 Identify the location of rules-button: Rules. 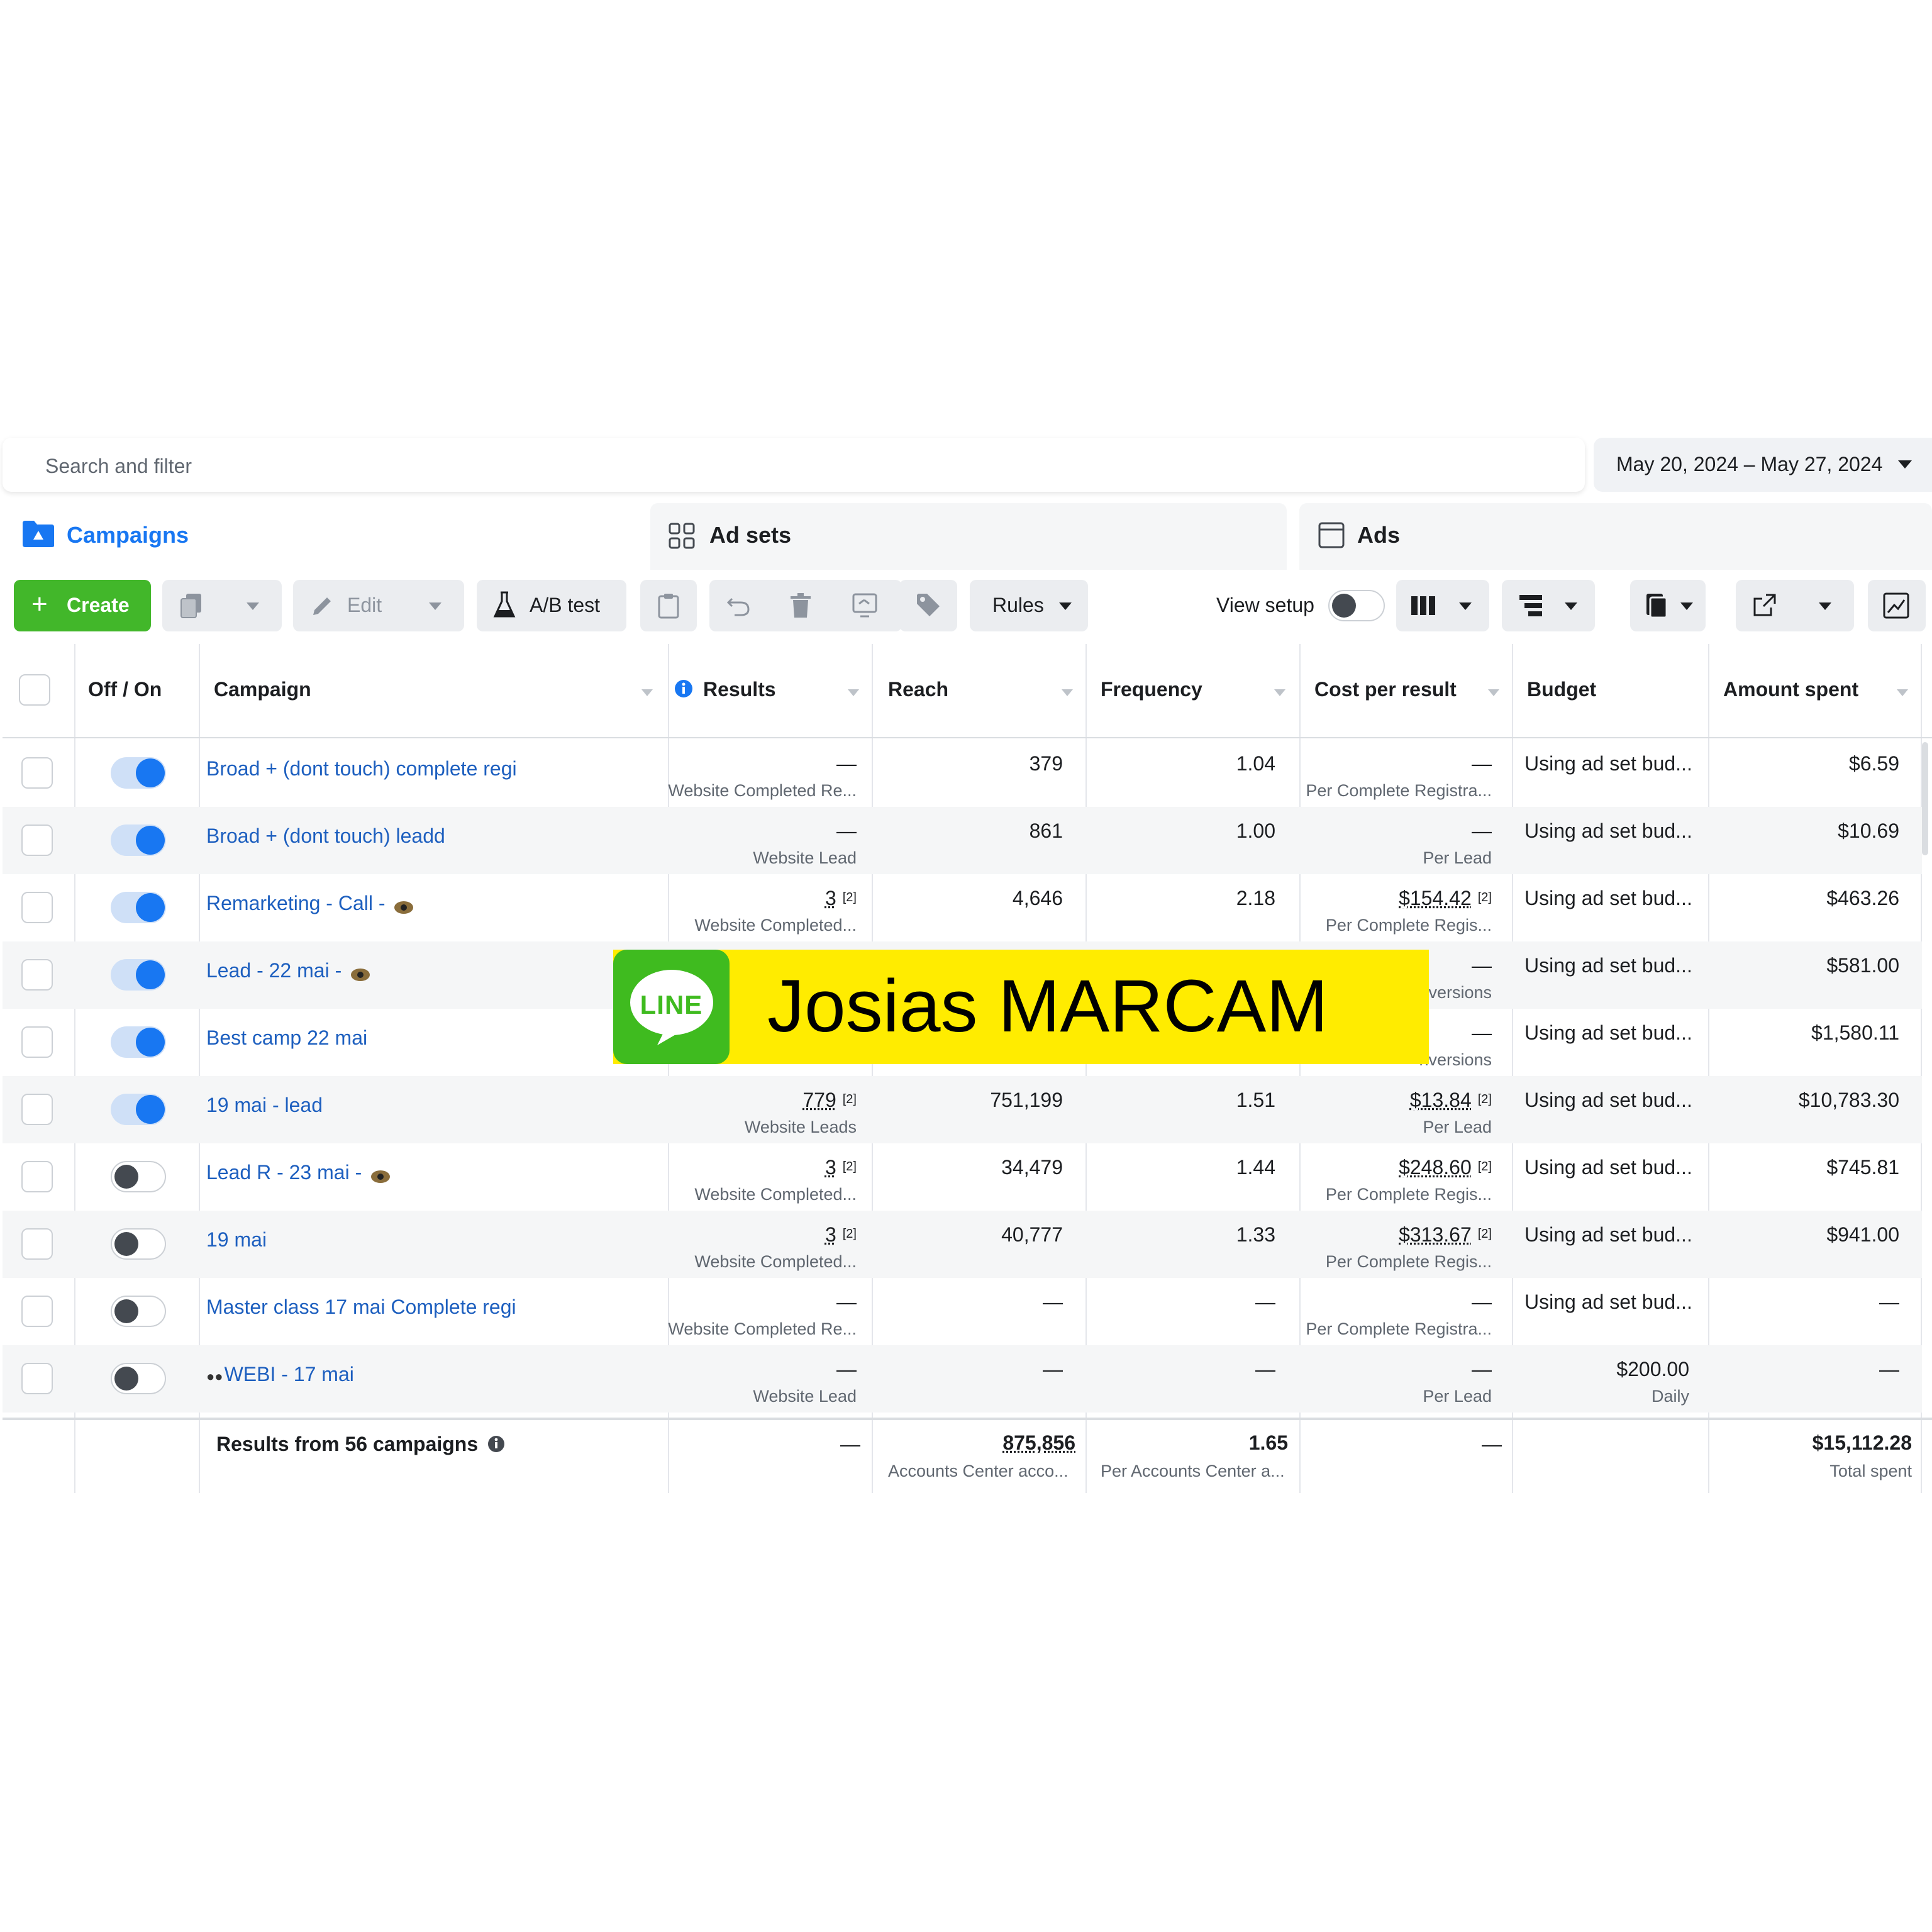
(1029, 605).